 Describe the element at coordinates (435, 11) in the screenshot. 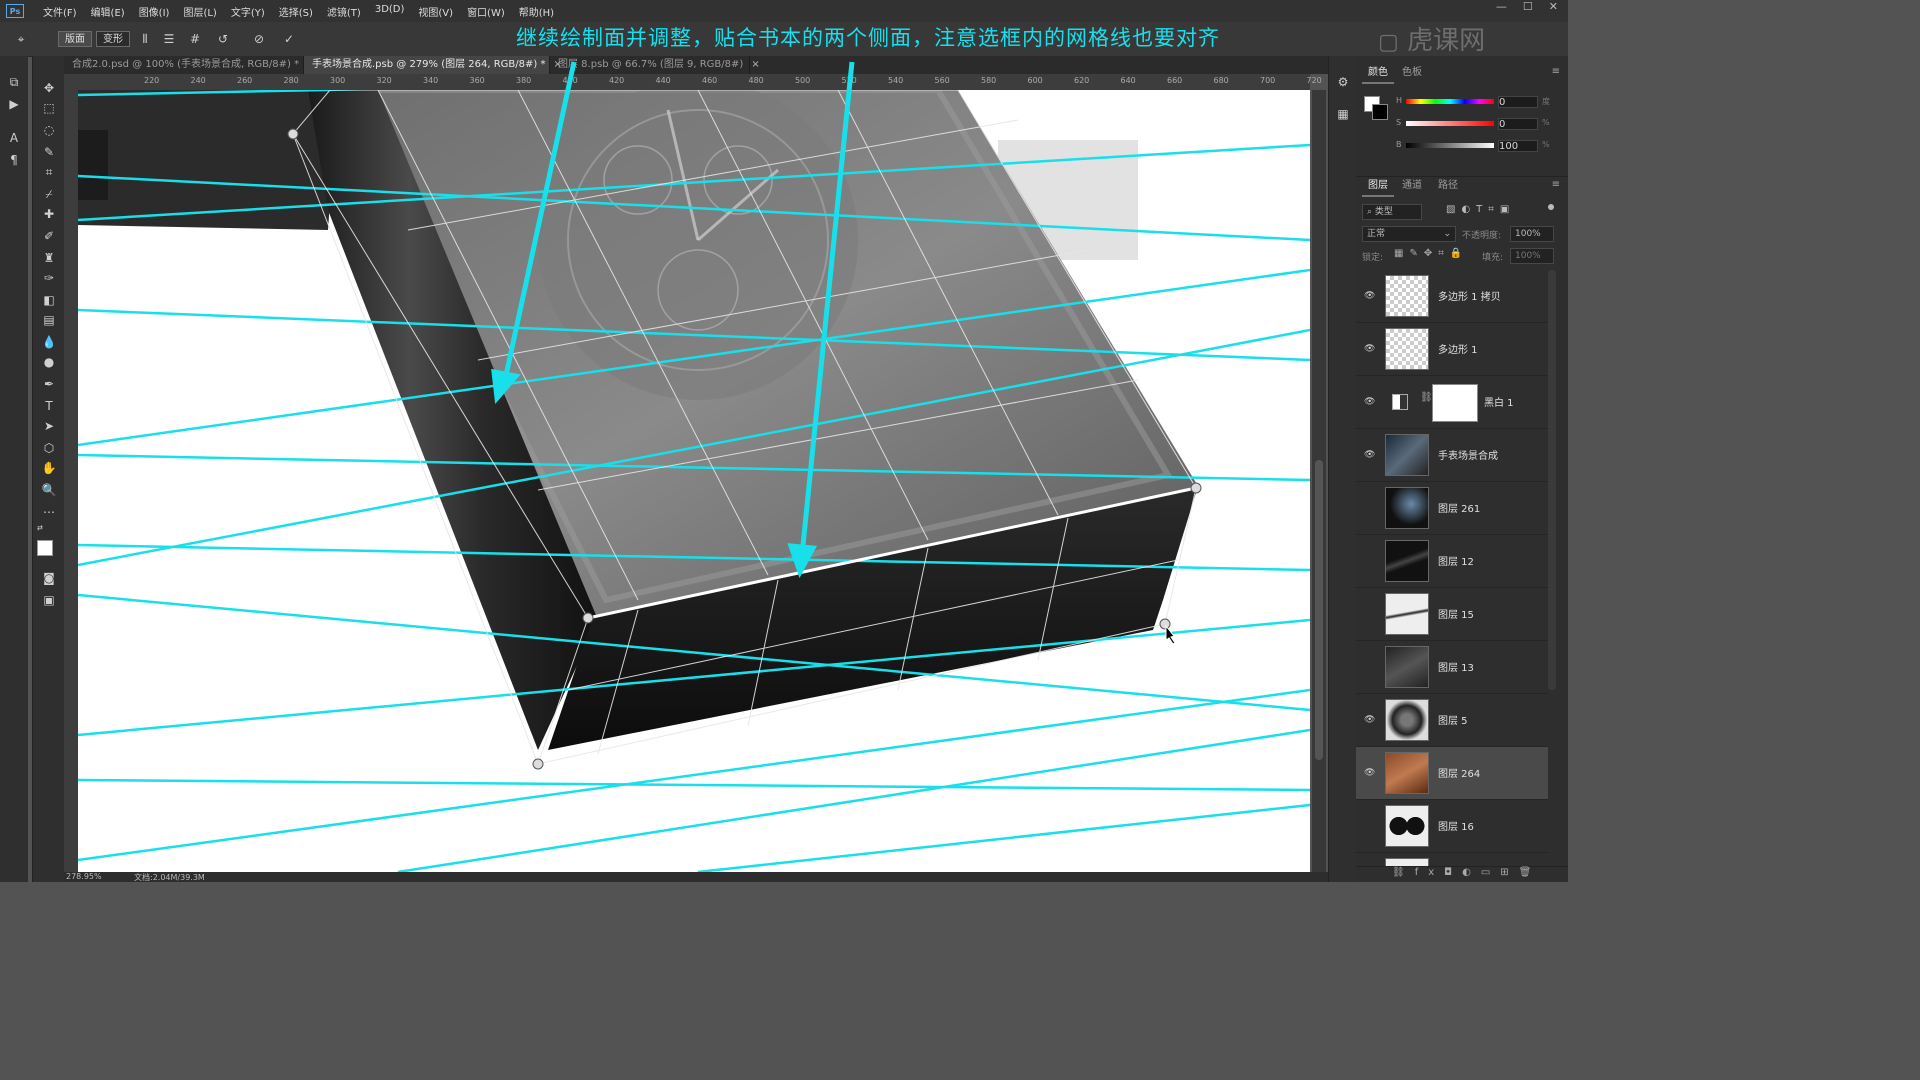

I see `menu-item-8: 视图(V)` at that location.